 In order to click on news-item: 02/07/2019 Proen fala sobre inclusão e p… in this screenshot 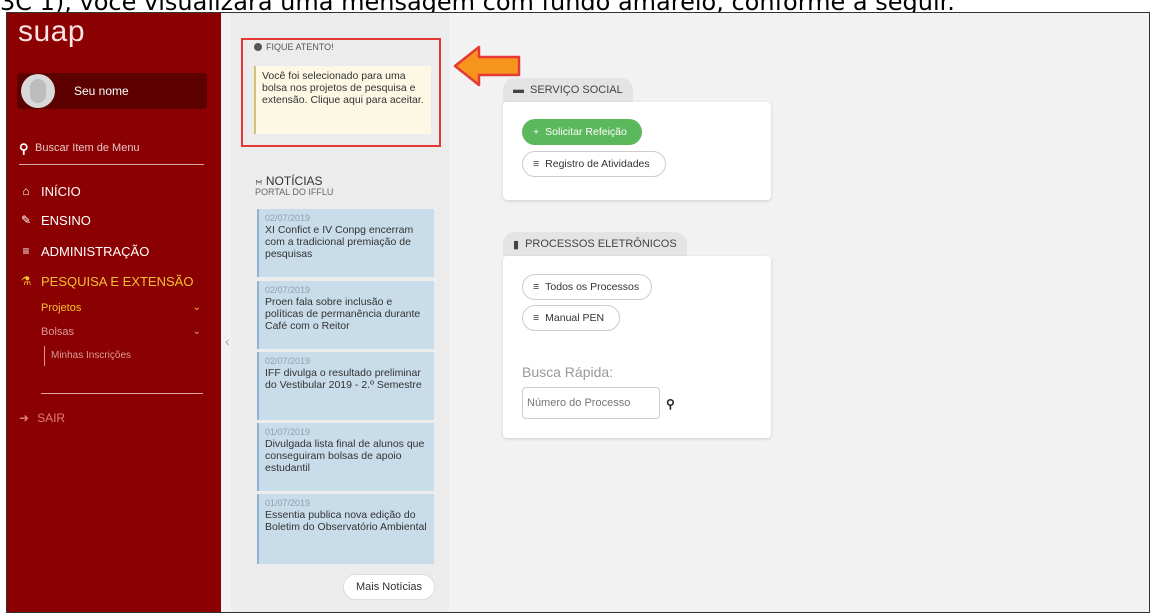, I will do `click(345, 315)`.